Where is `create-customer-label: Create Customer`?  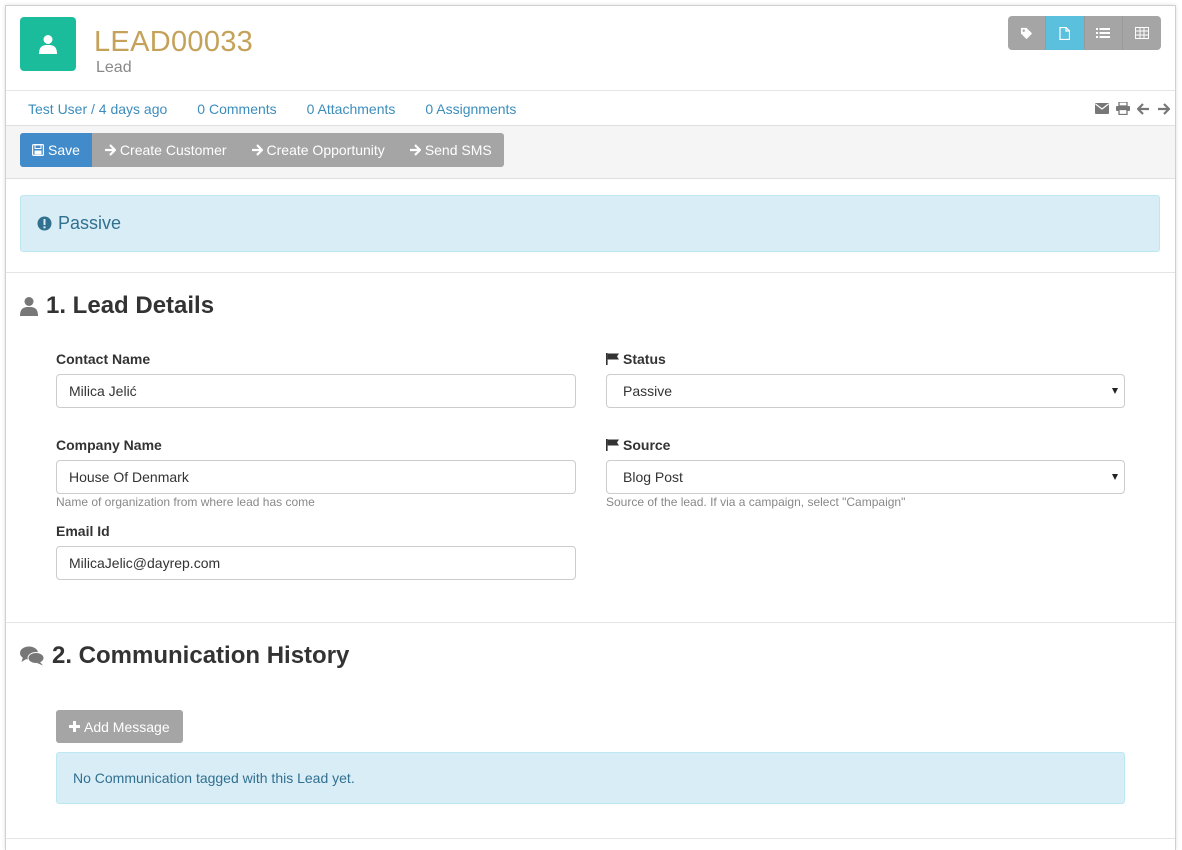
create-customer-label: Create Customer is located at coordinates (173, 150).